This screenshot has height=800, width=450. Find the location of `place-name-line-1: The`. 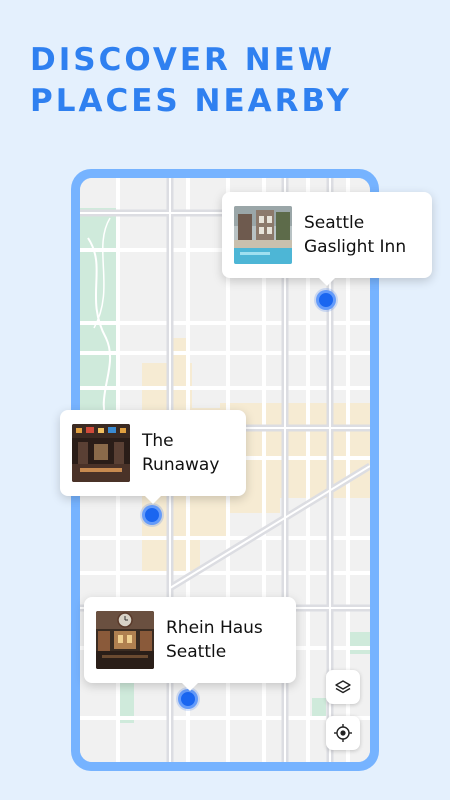

place-name-line-1: The is located at coordinates (158, 441).